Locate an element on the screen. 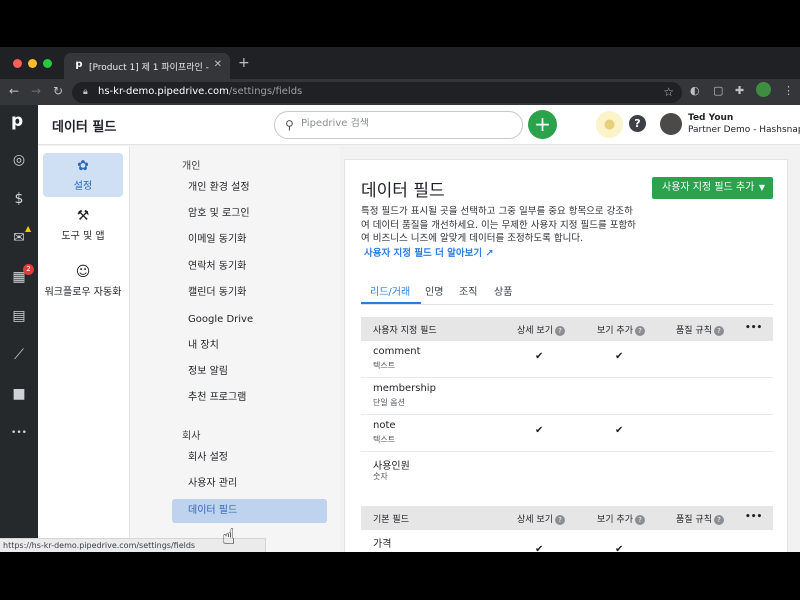  browser-menu-icon: ⋮ is located at coordinates (788, 90).